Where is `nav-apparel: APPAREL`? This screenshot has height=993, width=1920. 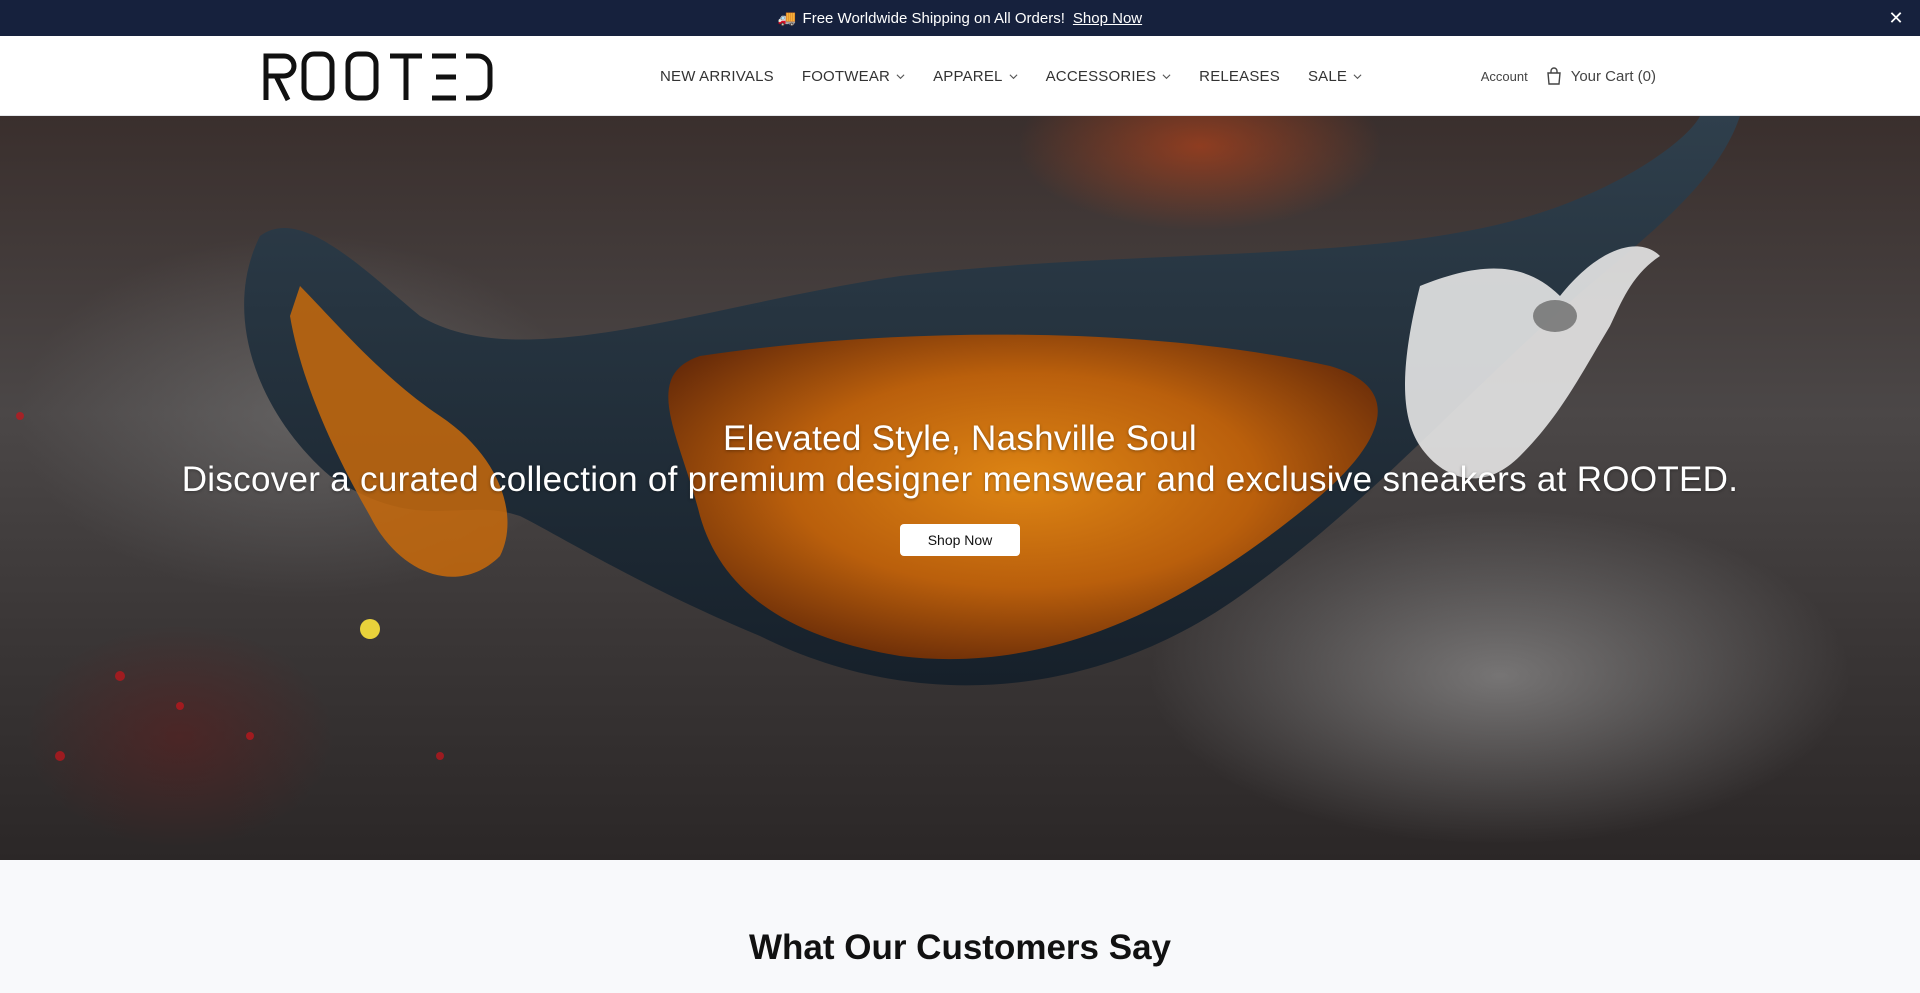 nav-apparel: APPAREL is located at coordinates (975, 76).